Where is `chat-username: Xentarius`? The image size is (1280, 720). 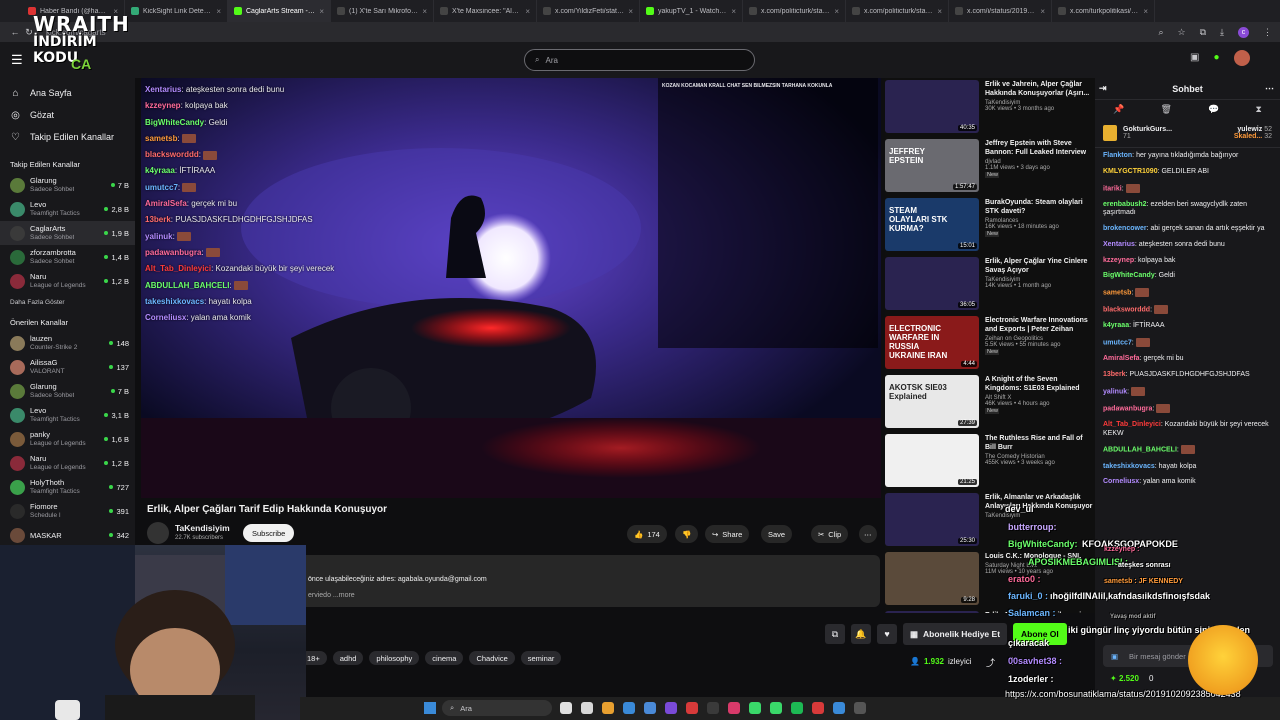 chat-username: Xentarius is located at coordinates (1119, 244).